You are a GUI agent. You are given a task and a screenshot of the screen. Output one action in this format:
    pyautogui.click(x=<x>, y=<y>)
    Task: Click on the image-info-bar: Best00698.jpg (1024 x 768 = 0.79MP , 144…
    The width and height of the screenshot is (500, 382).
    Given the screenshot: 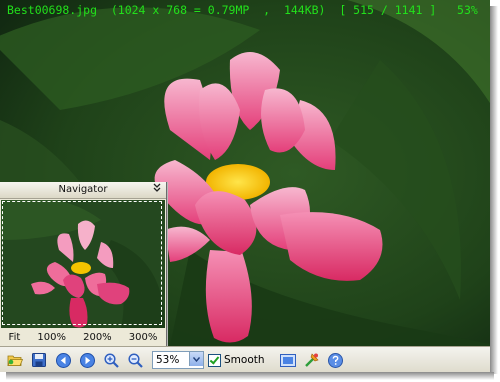 What is the action you would take?
    pyautogui.click(x=242, y=10)
    